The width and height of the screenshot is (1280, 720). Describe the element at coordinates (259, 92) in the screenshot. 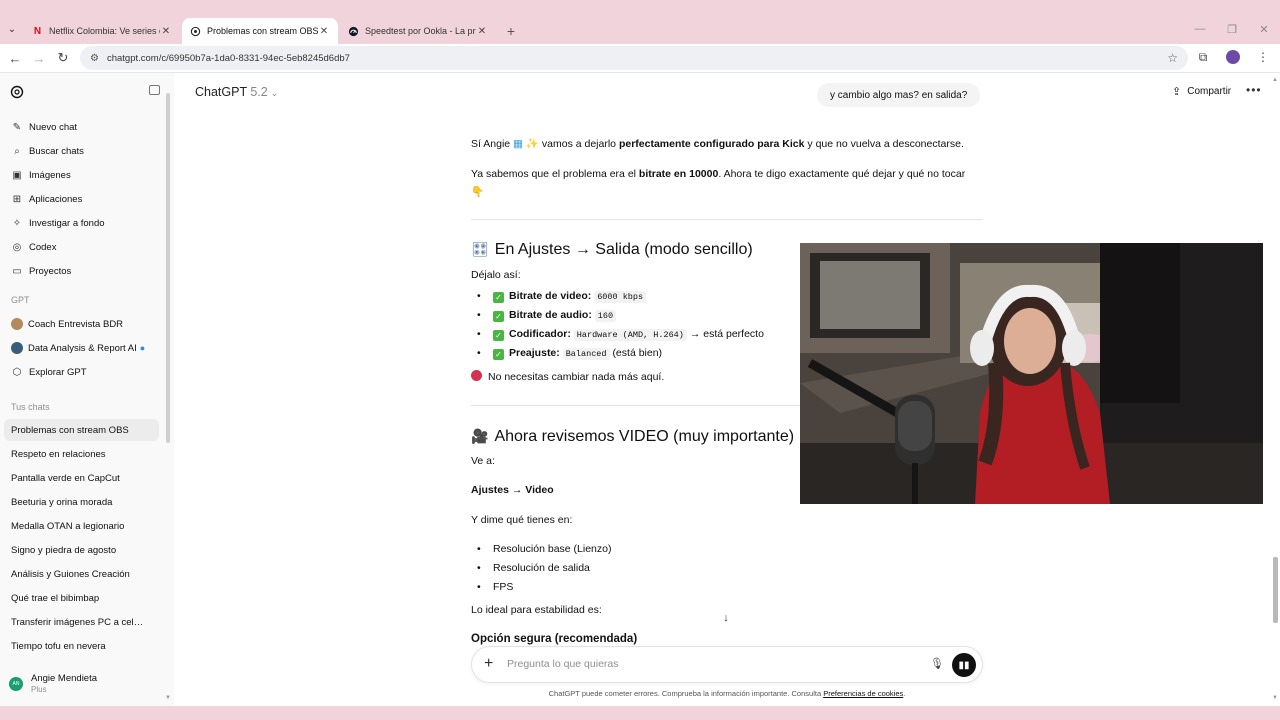

I see `model-version: 5.2` at that location.